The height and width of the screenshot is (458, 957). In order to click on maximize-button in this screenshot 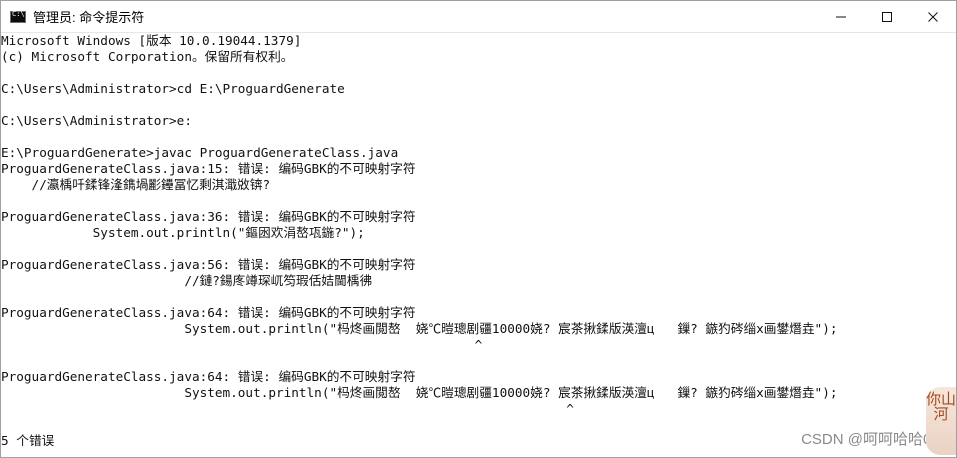, I will do `click(887, 16)`.